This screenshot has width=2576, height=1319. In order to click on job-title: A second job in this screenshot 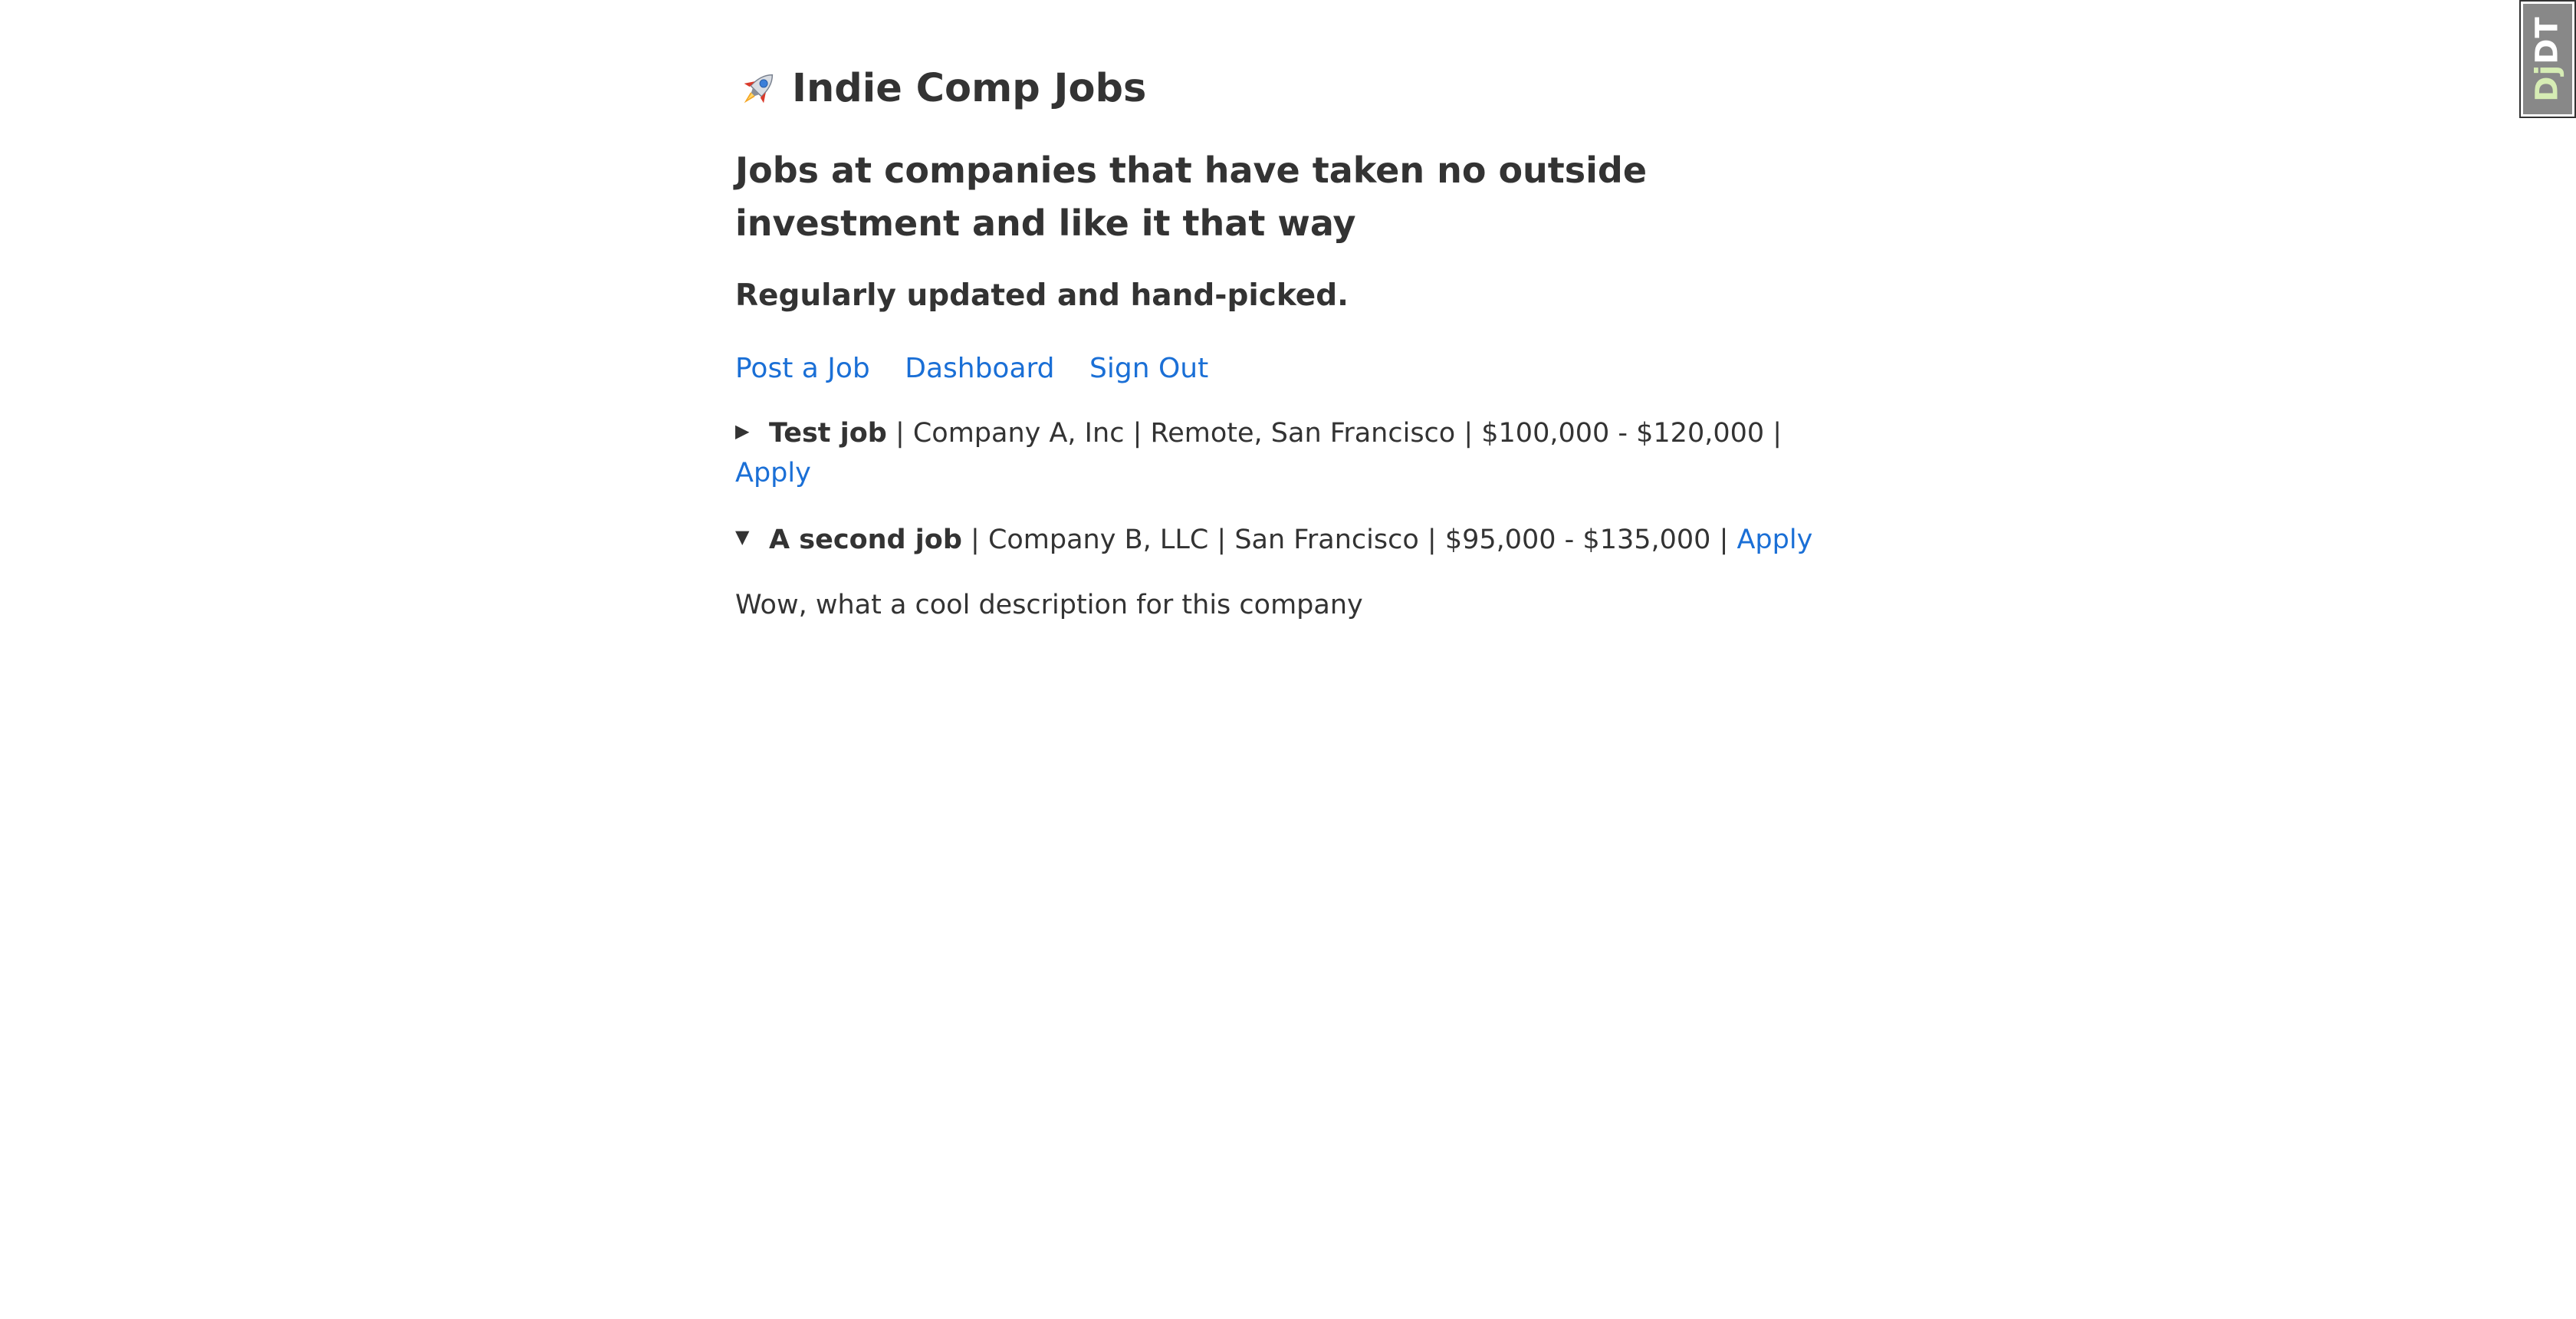, I will do `click(866, 539)`.